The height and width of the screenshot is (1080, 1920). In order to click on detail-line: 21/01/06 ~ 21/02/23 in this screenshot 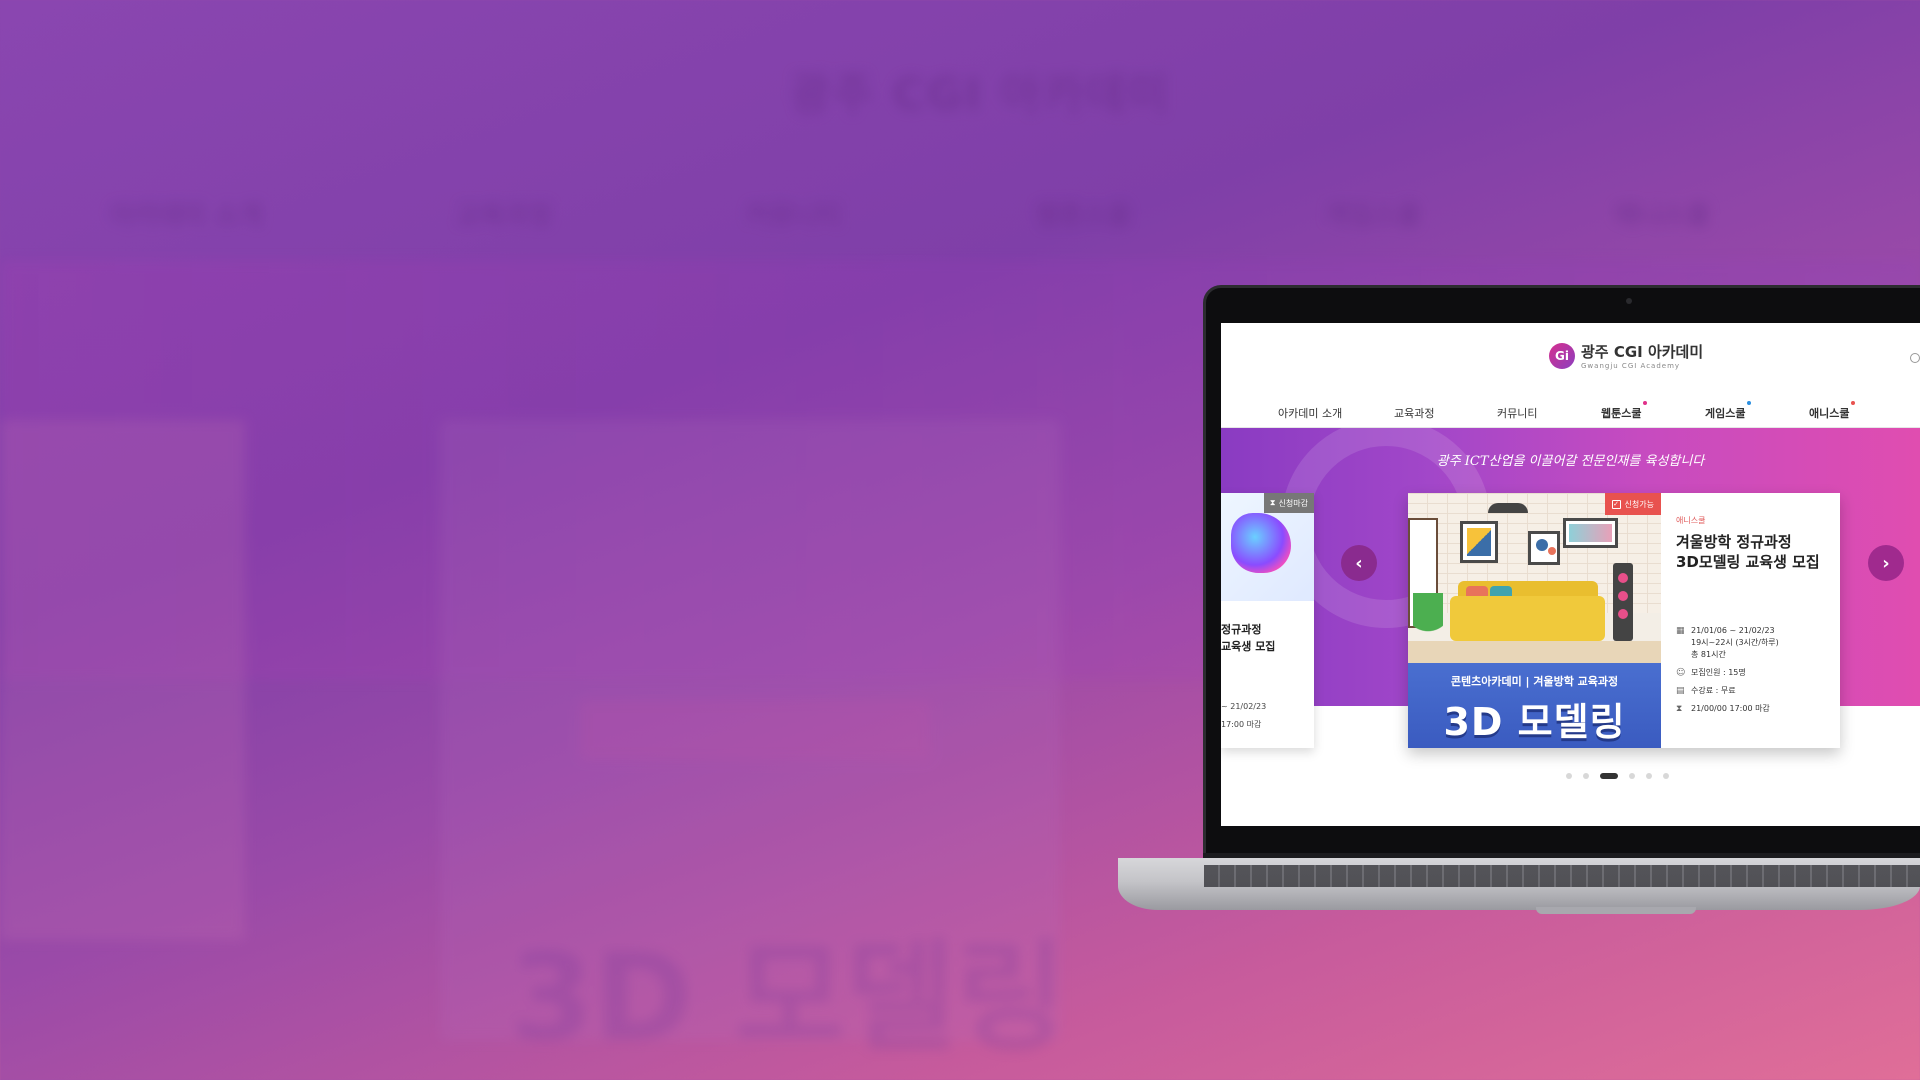, I will do `click(1733, 630)`.